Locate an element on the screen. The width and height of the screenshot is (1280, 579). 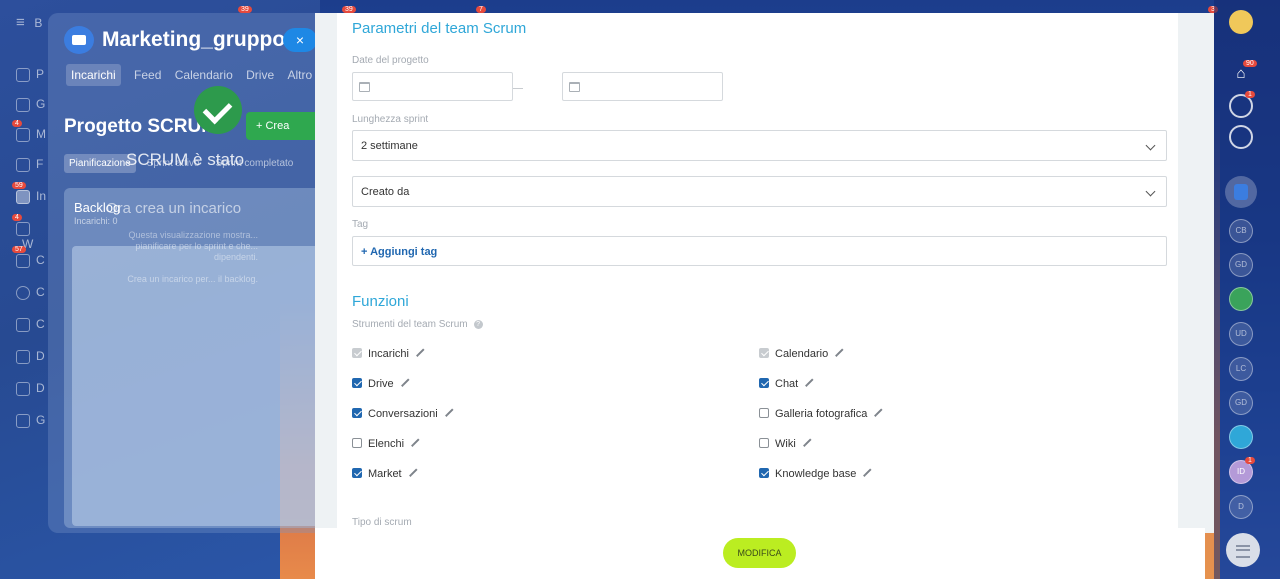
tab-drive: Drive is located at coordinates (260, 75).